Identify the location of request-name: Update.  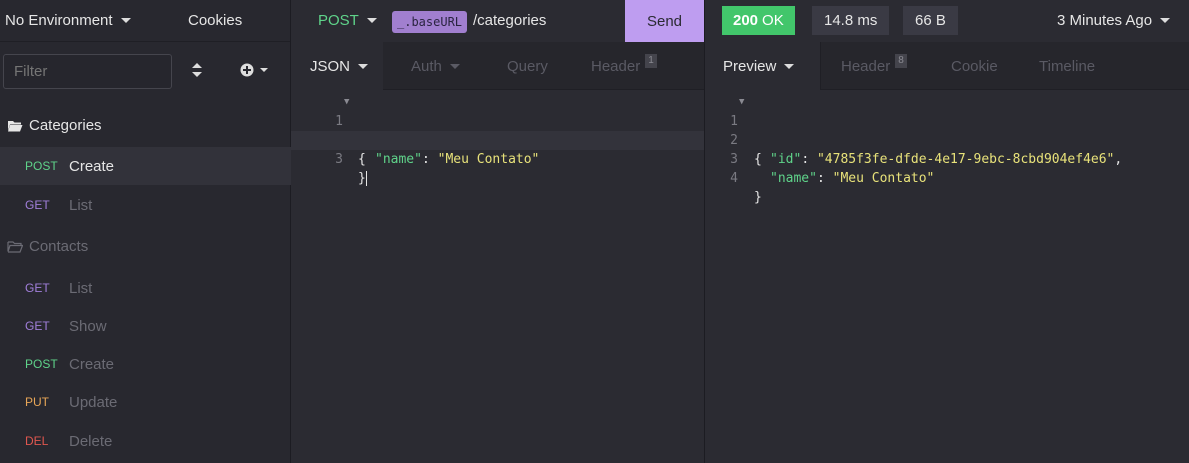
(93, 402).